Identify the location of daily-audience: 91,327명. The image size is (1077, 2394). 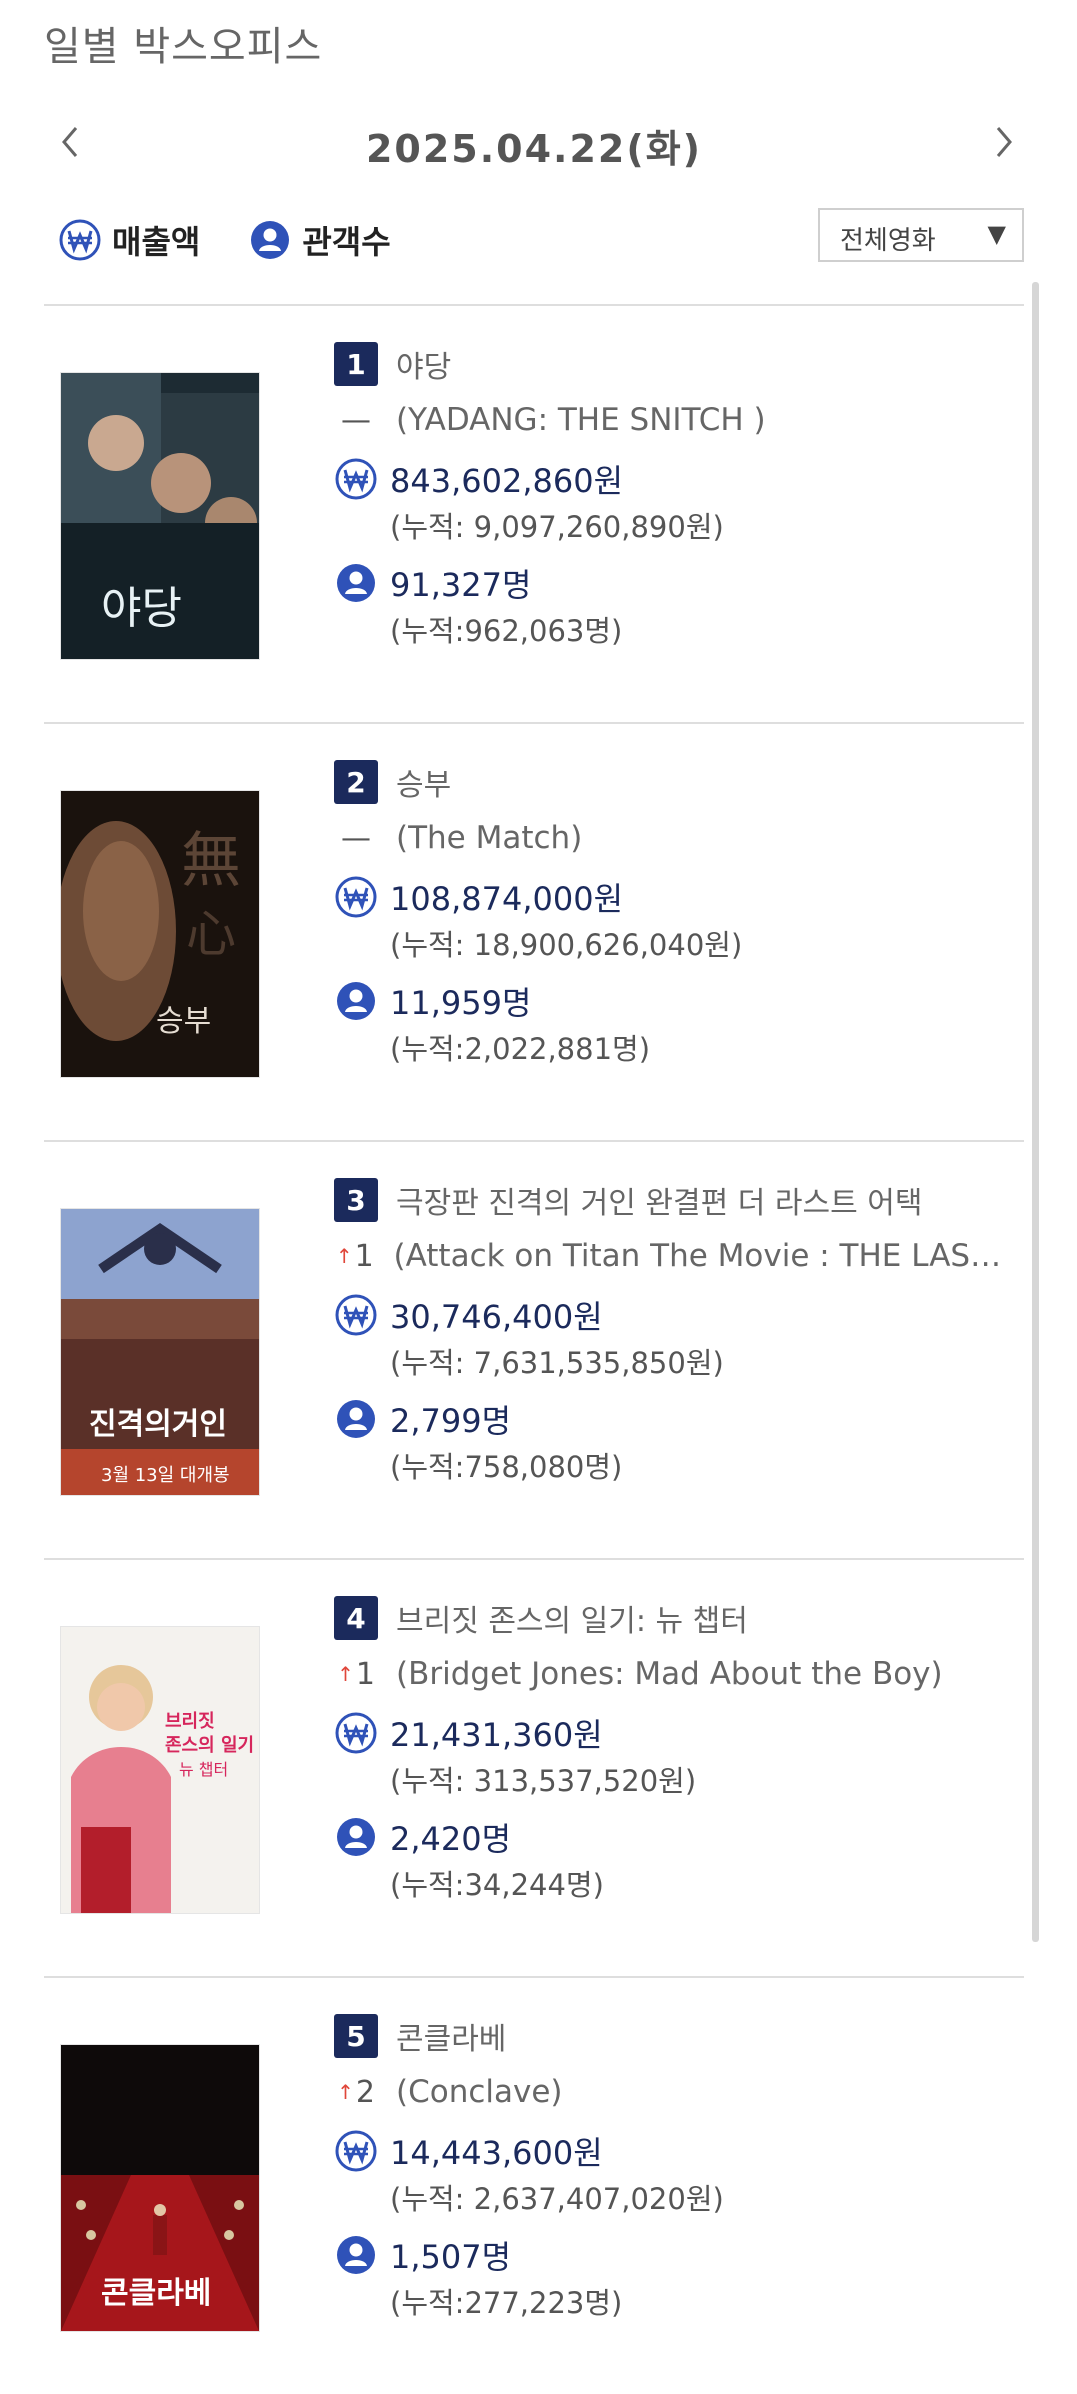
(461, 585).